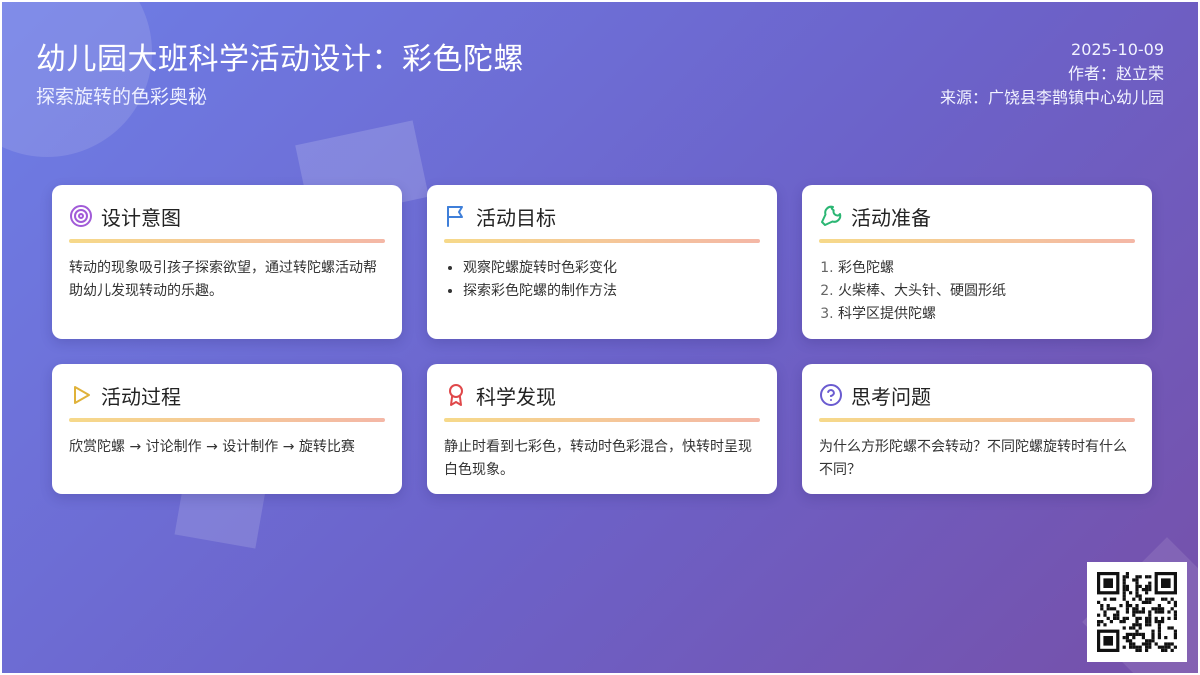 This screenshot has width=1200, height=675. What do you see at coordinates (227, 395) in the screenshot?
I see `card-header: 活动过程` at bounding box center [227, 395].